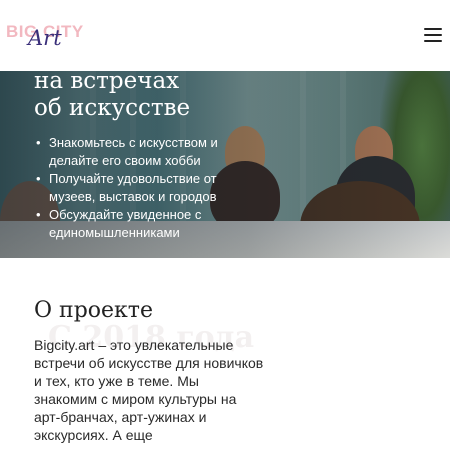 This screenshot has width=450, height=450. I want to click on logo-art: Art, so click(45, 38).